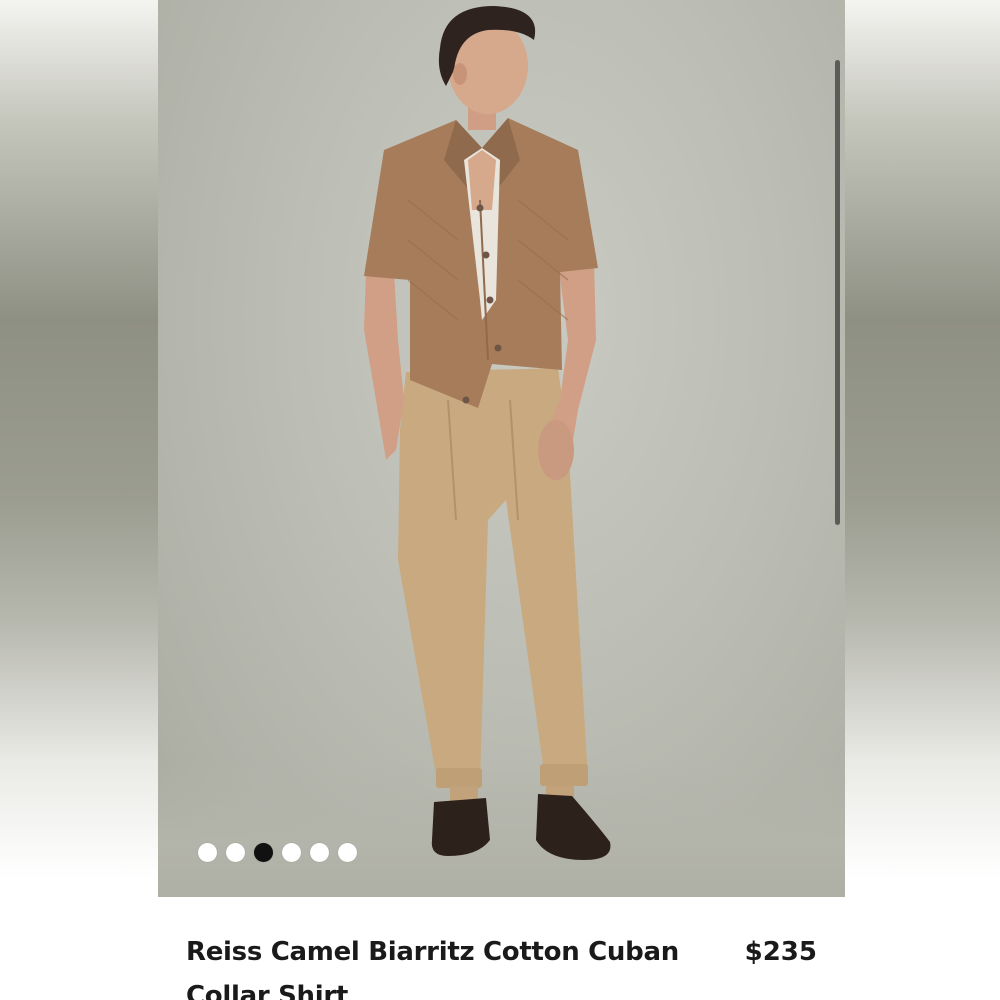 This screenshot has height=1000, width=1000. I want to click on product-price: $235, so click(780, 952).